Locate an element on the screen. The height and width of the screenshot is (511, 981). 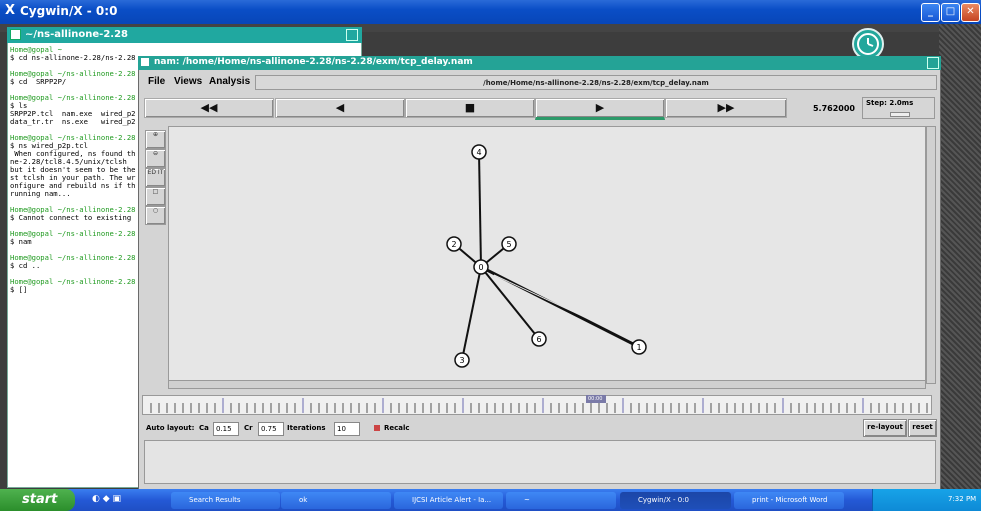
xterm-title-bar: ~/ns-allinone-2.28 is located at coordinates (184, 35).